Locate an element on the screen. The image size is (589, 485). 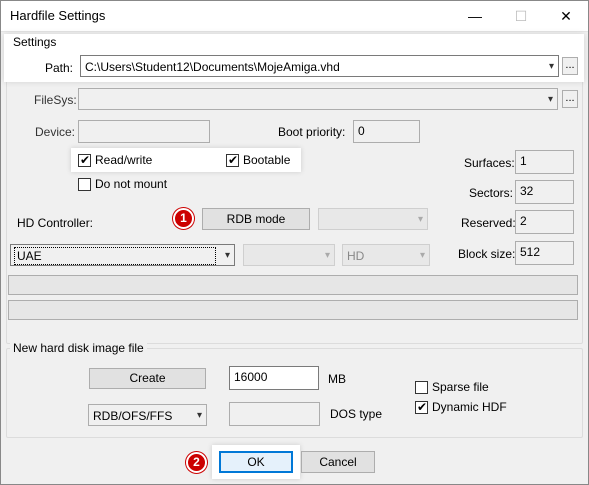
window-title: Hardfile Settings is located at coordinates (58, 15).